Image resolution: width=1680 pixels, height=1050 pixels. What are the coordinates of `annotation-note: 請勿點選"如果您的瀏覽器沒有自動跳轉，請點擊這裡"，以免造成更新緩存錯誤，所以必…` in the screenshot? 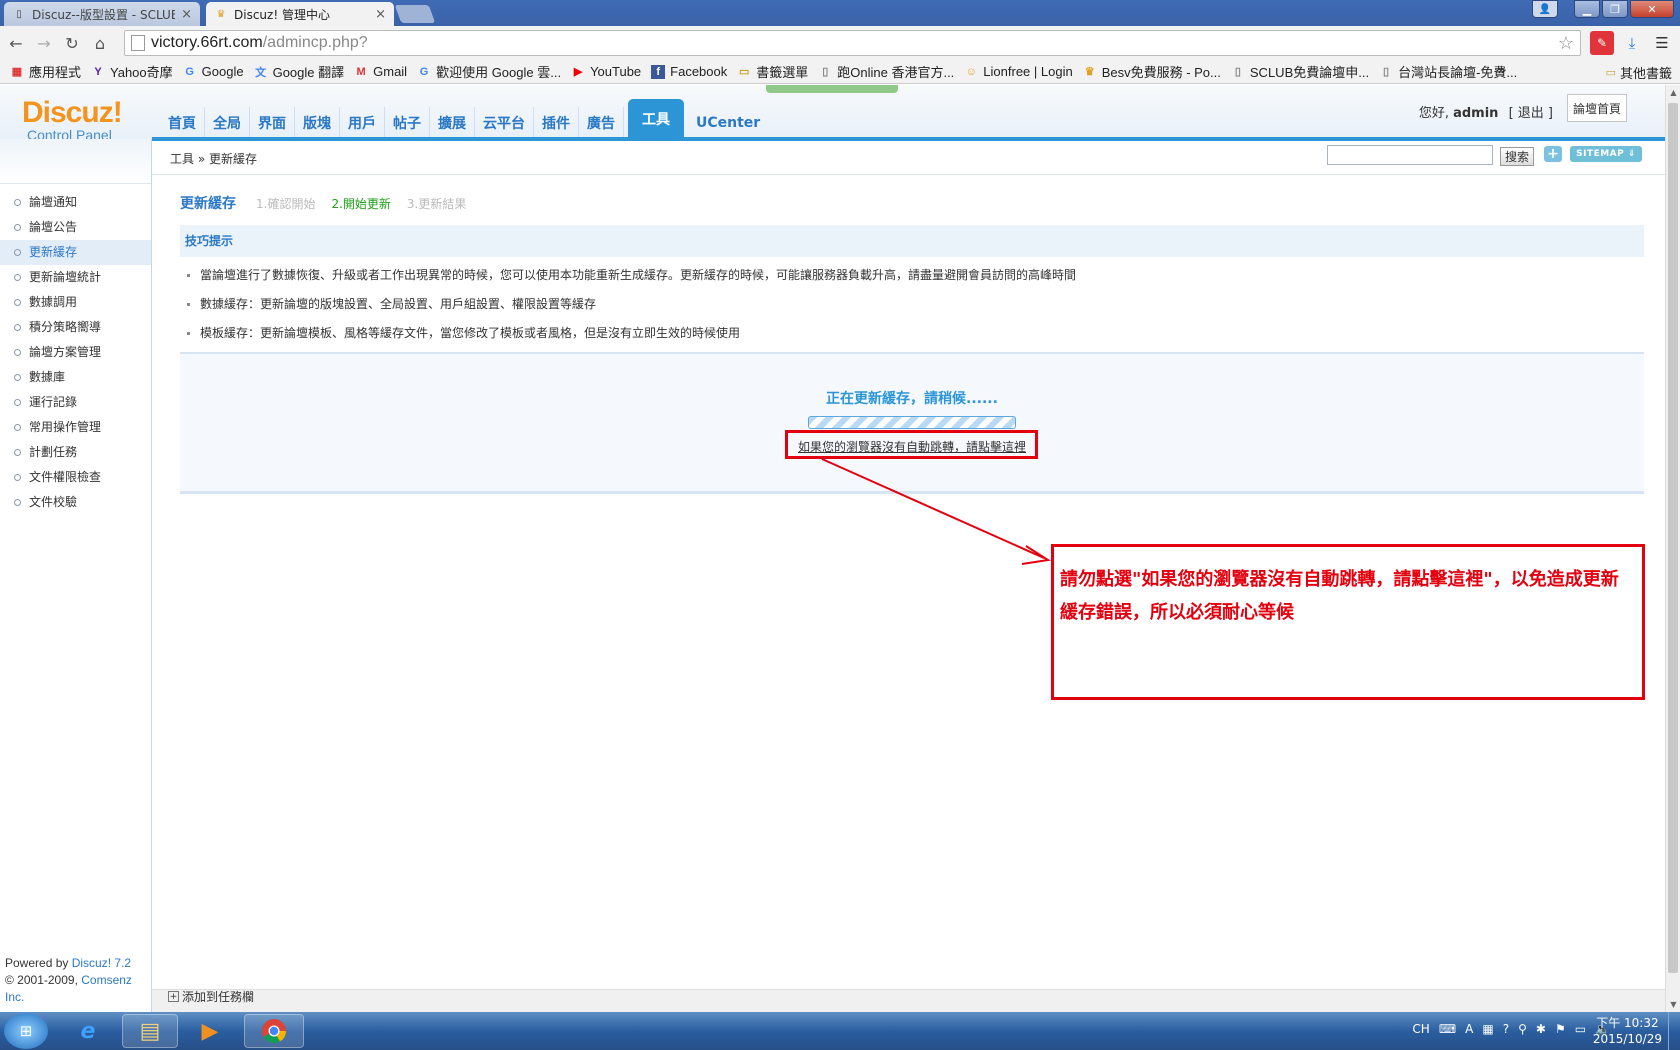 It's located at (1348, 622).